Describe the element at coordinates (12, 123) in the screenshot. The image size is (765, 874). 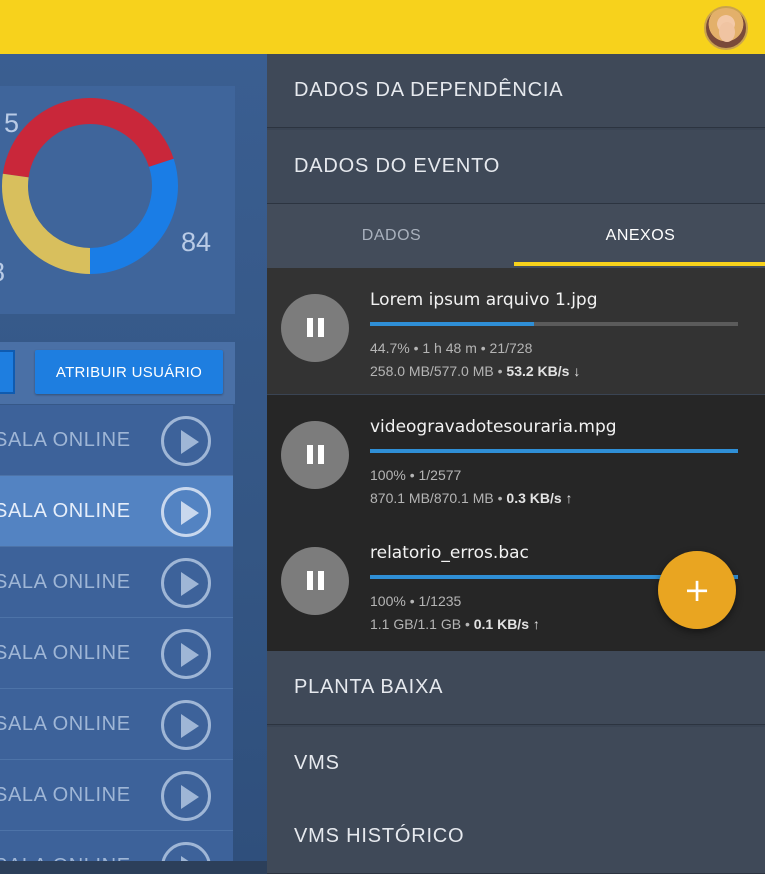
I see `chart-label-red: 5` at that location.